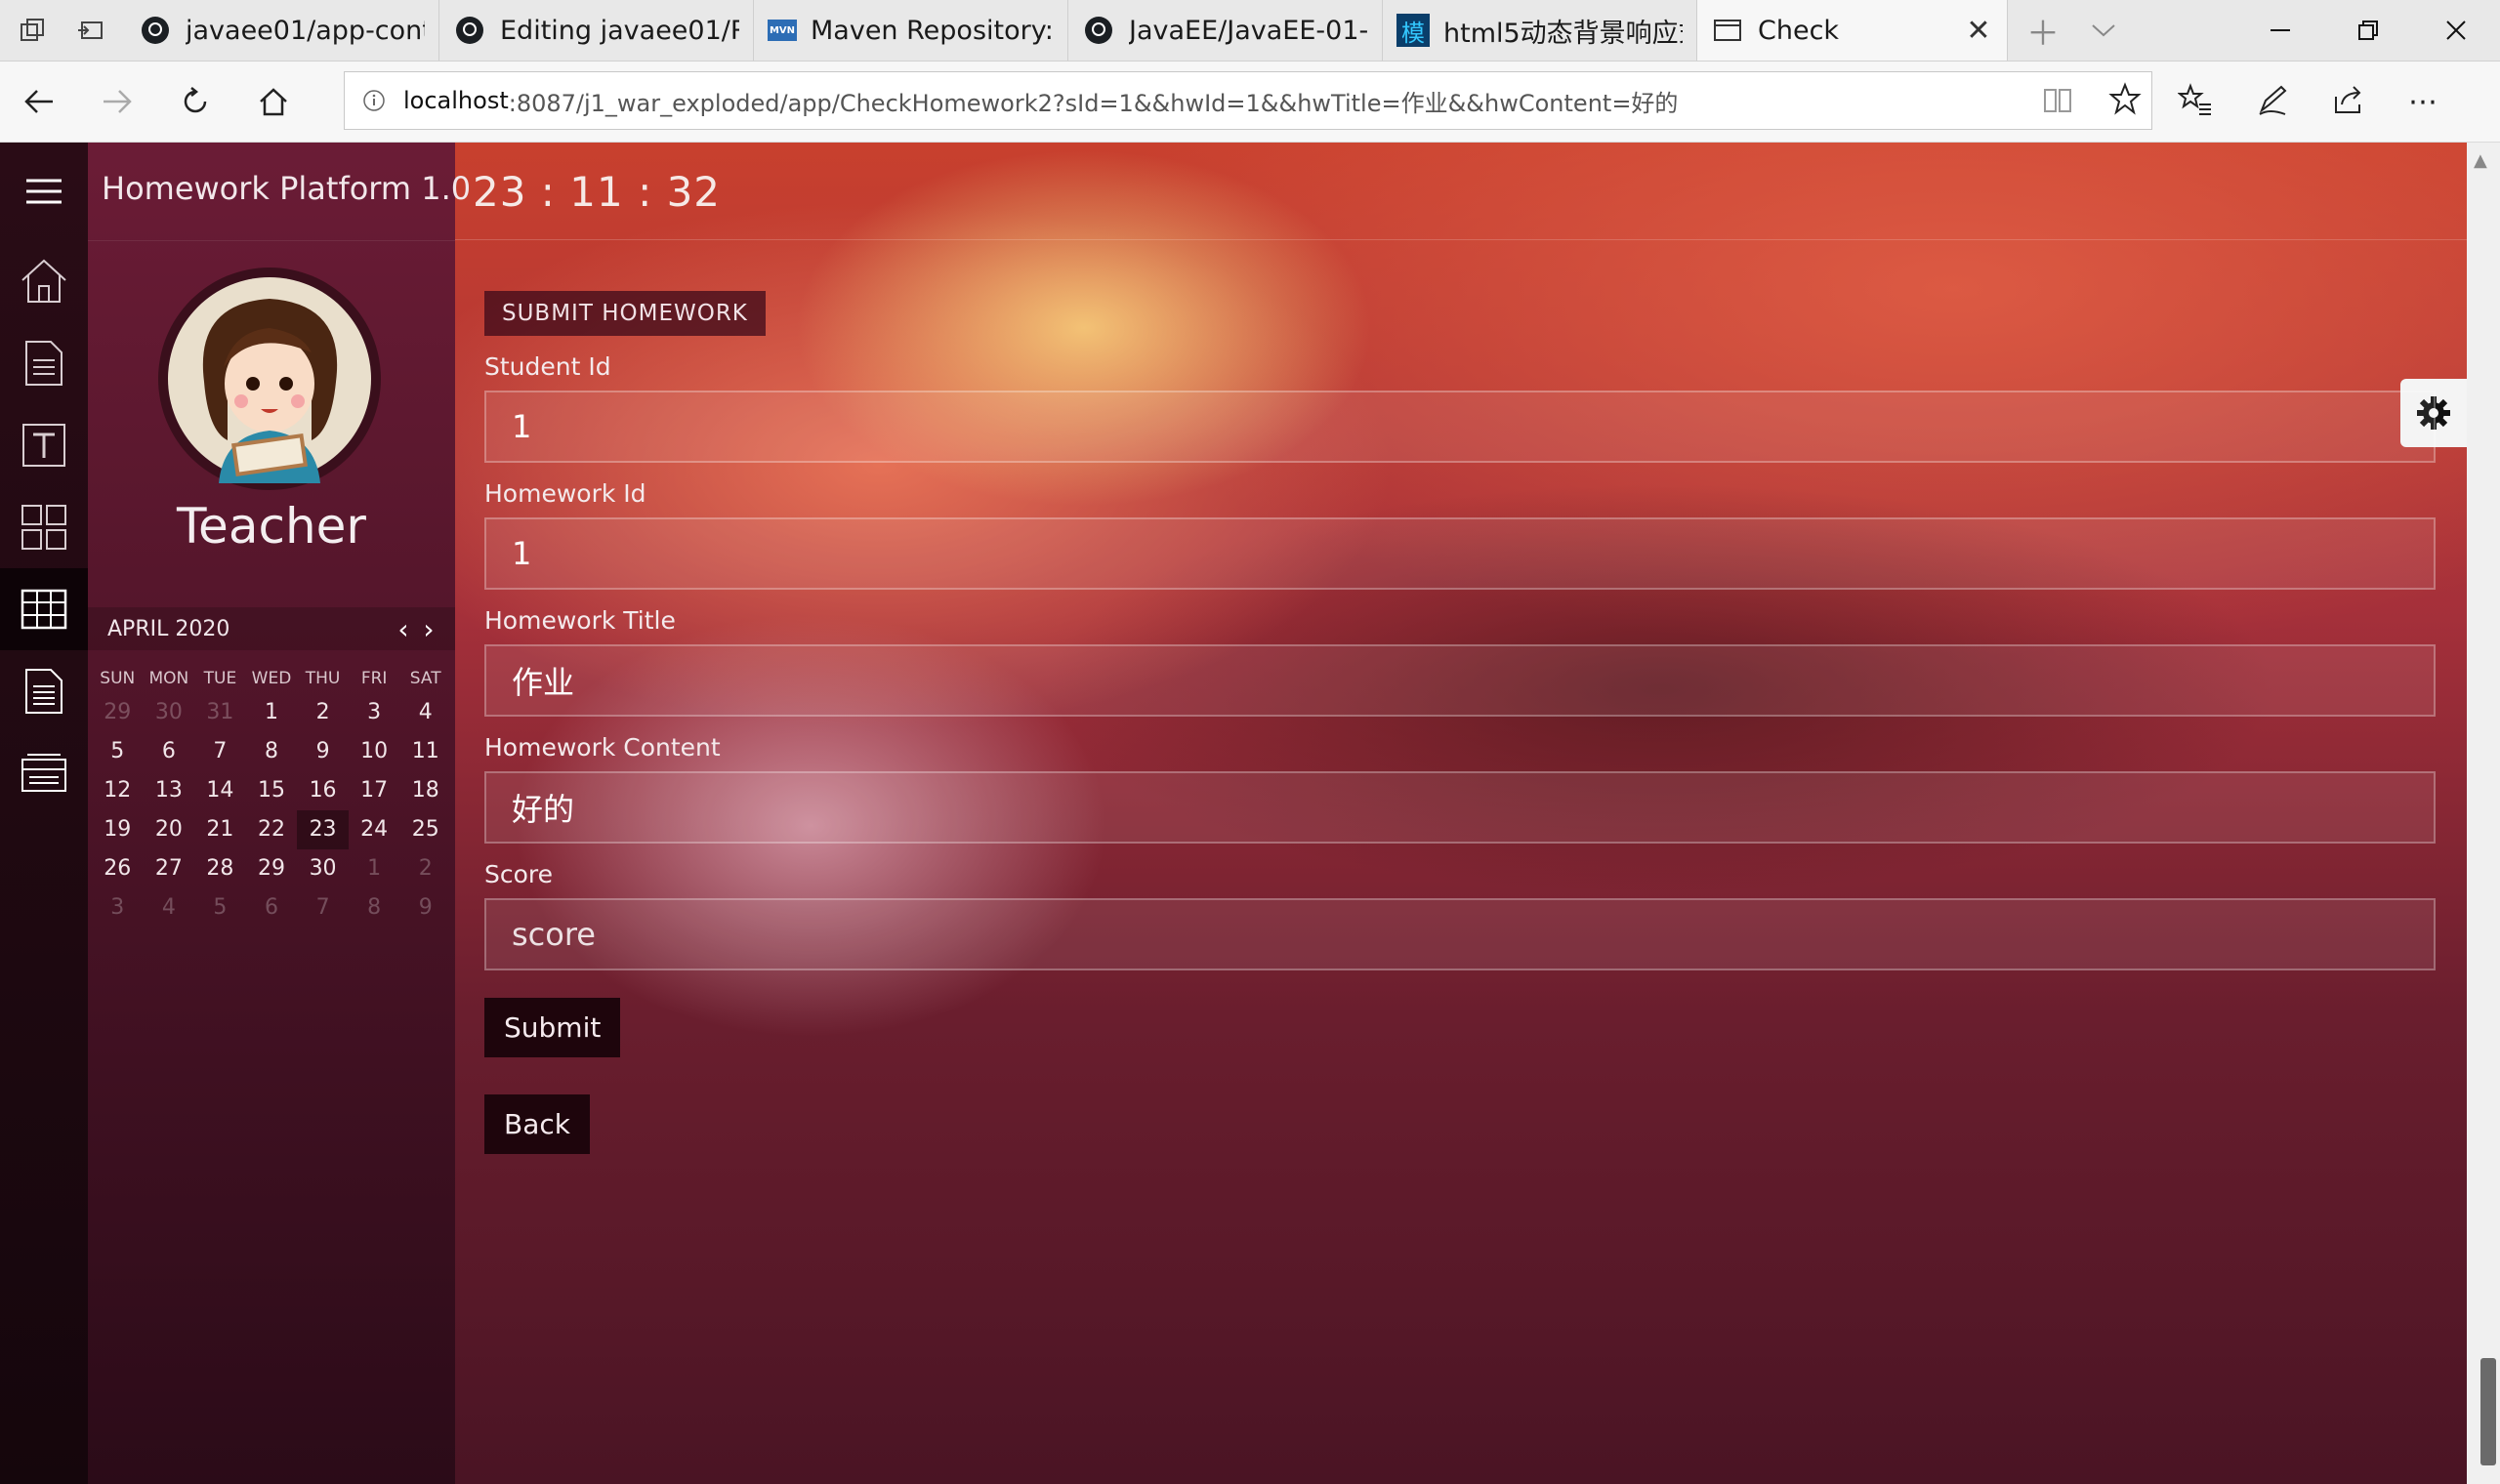  Describe the element at coordinates (2456, 31) in the screenshot. I see `close-window-icon` at that location.